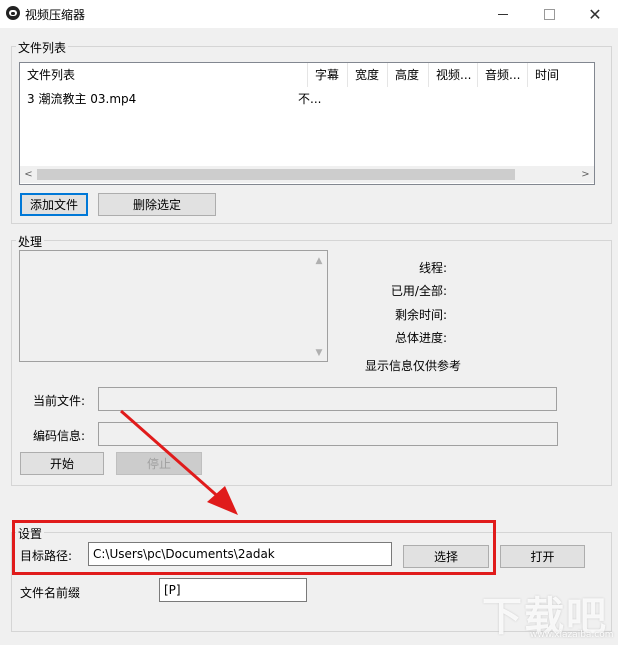 The image size is (618, 645). Describe the element at coordinates (548, 613) in the screenshot. I see `watermark-logo: 下载吧 www.xiazaiba.com` at that location.